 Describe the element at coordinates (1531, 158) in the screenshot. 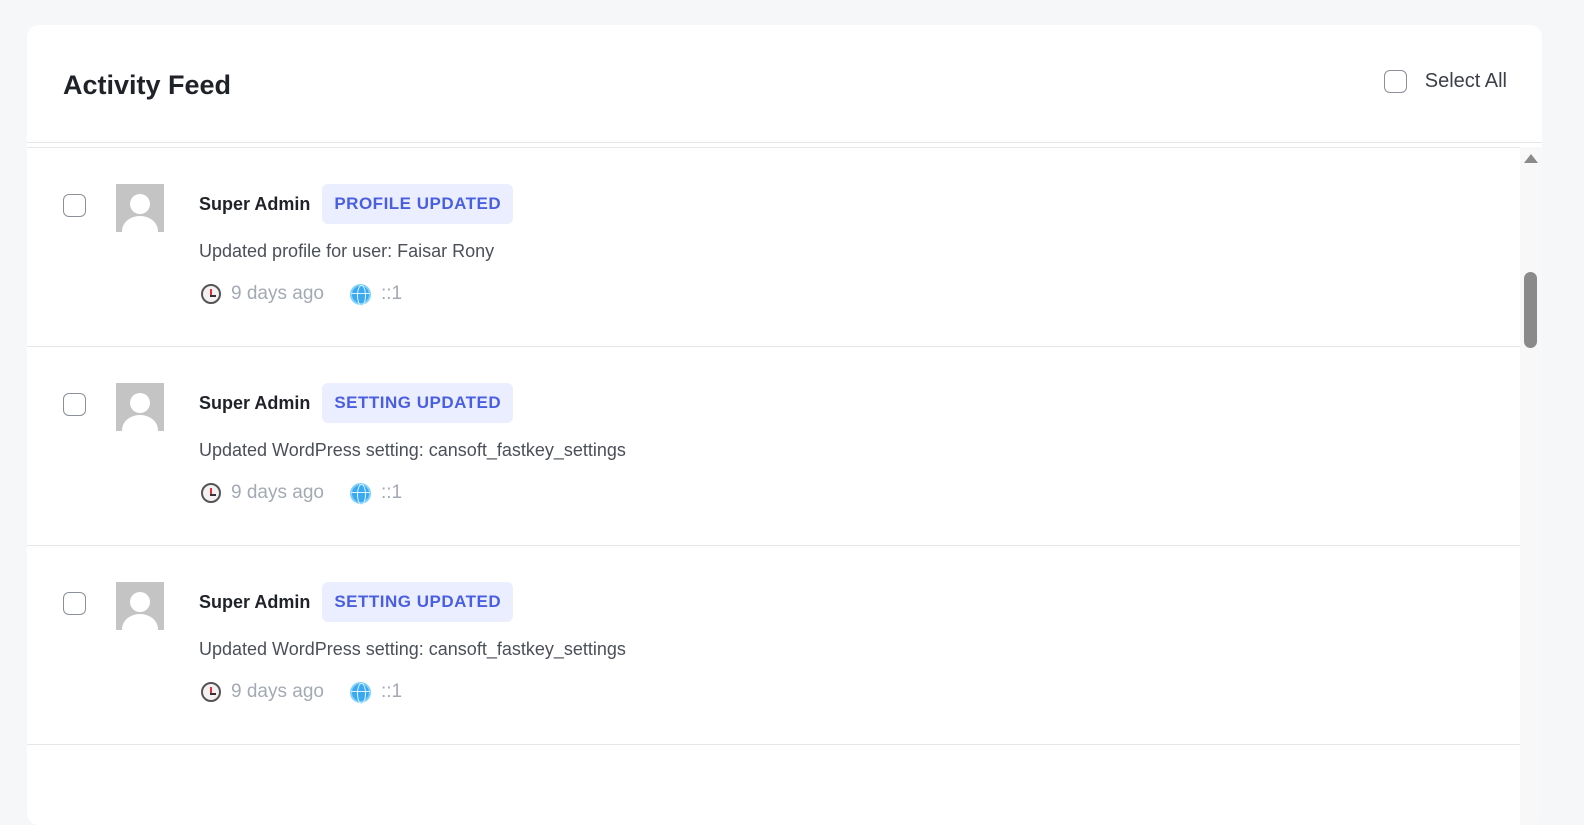

I see `scroll-up-arrow-icon` at that location.